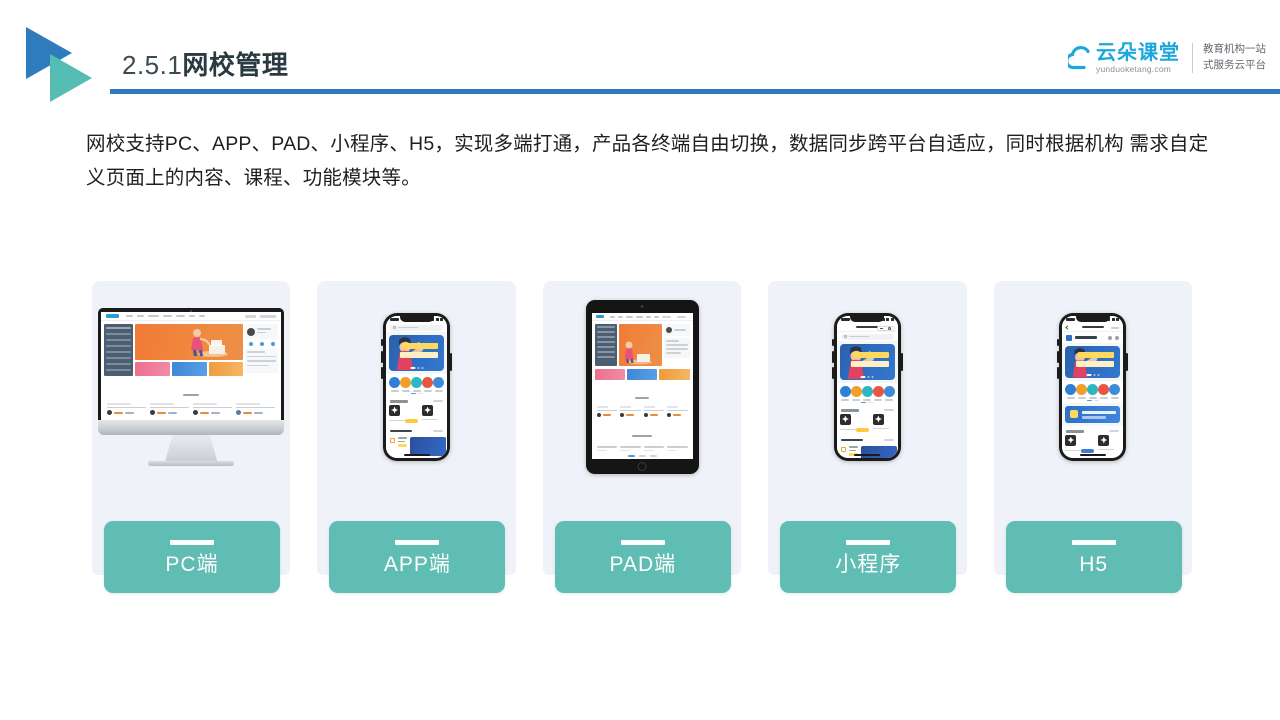  What do you see at coordinates (1093, 542) in the screenshot?
I see `label-dash` at bounding box center [1093, 542].